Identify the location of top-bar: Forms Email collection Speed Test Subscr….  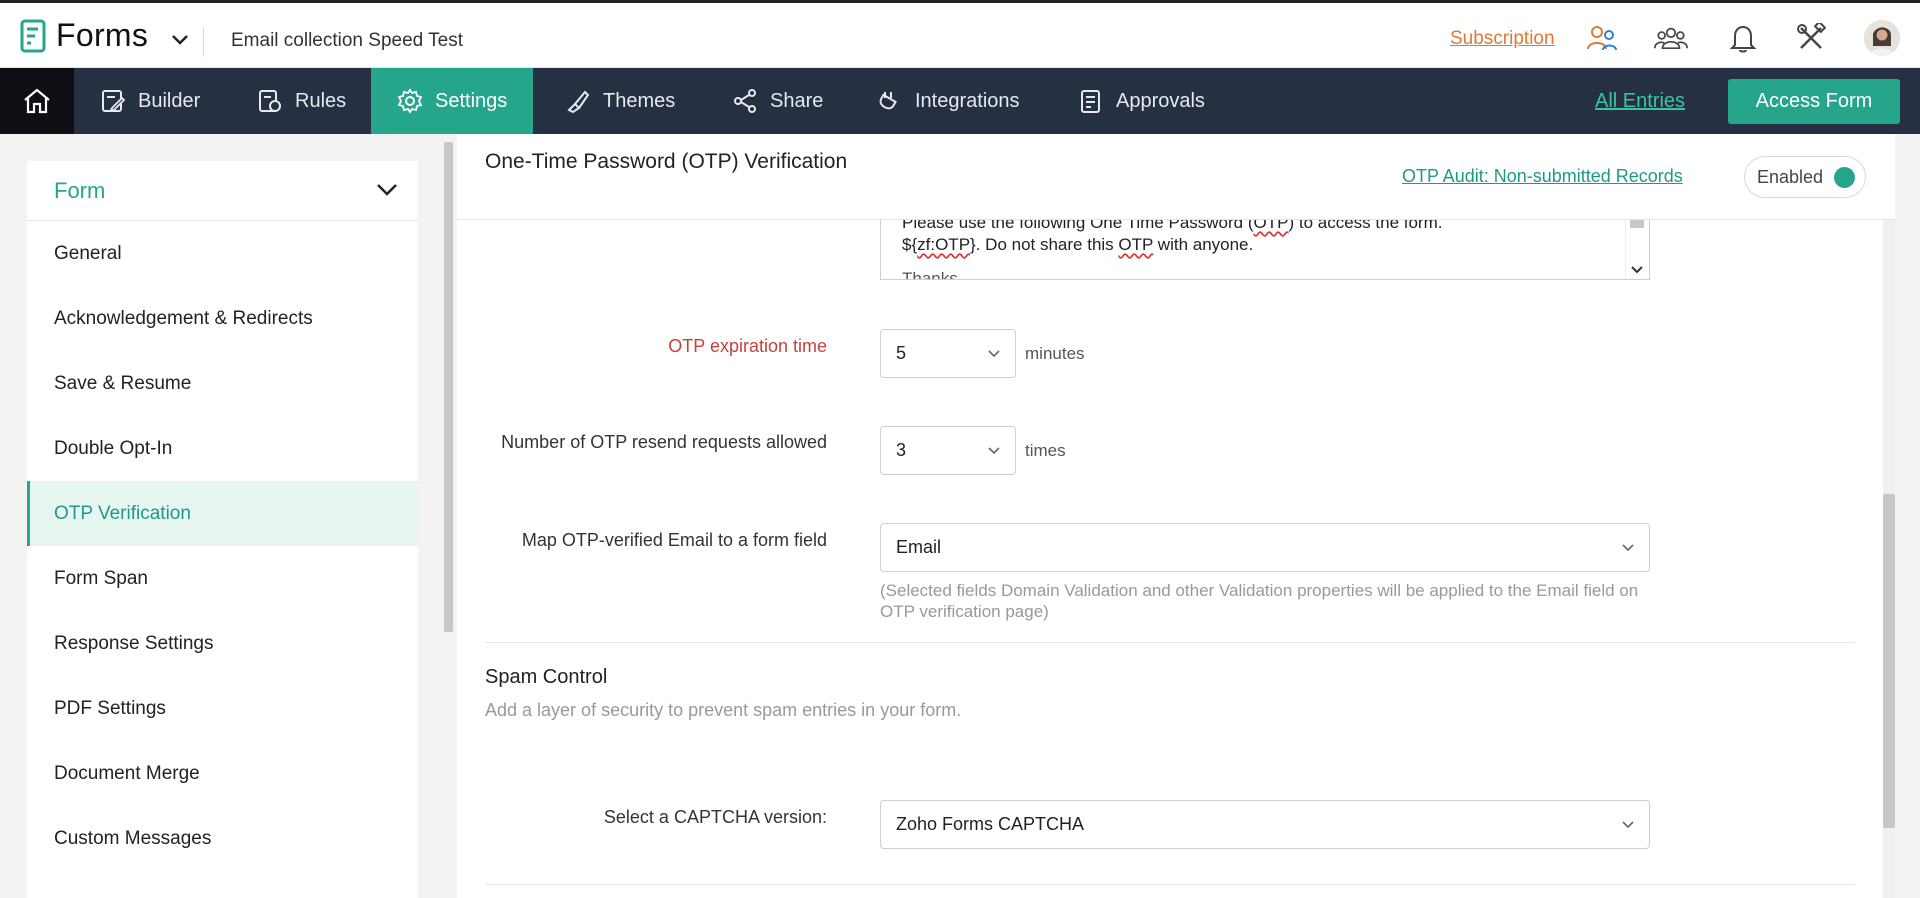
(960, 34).